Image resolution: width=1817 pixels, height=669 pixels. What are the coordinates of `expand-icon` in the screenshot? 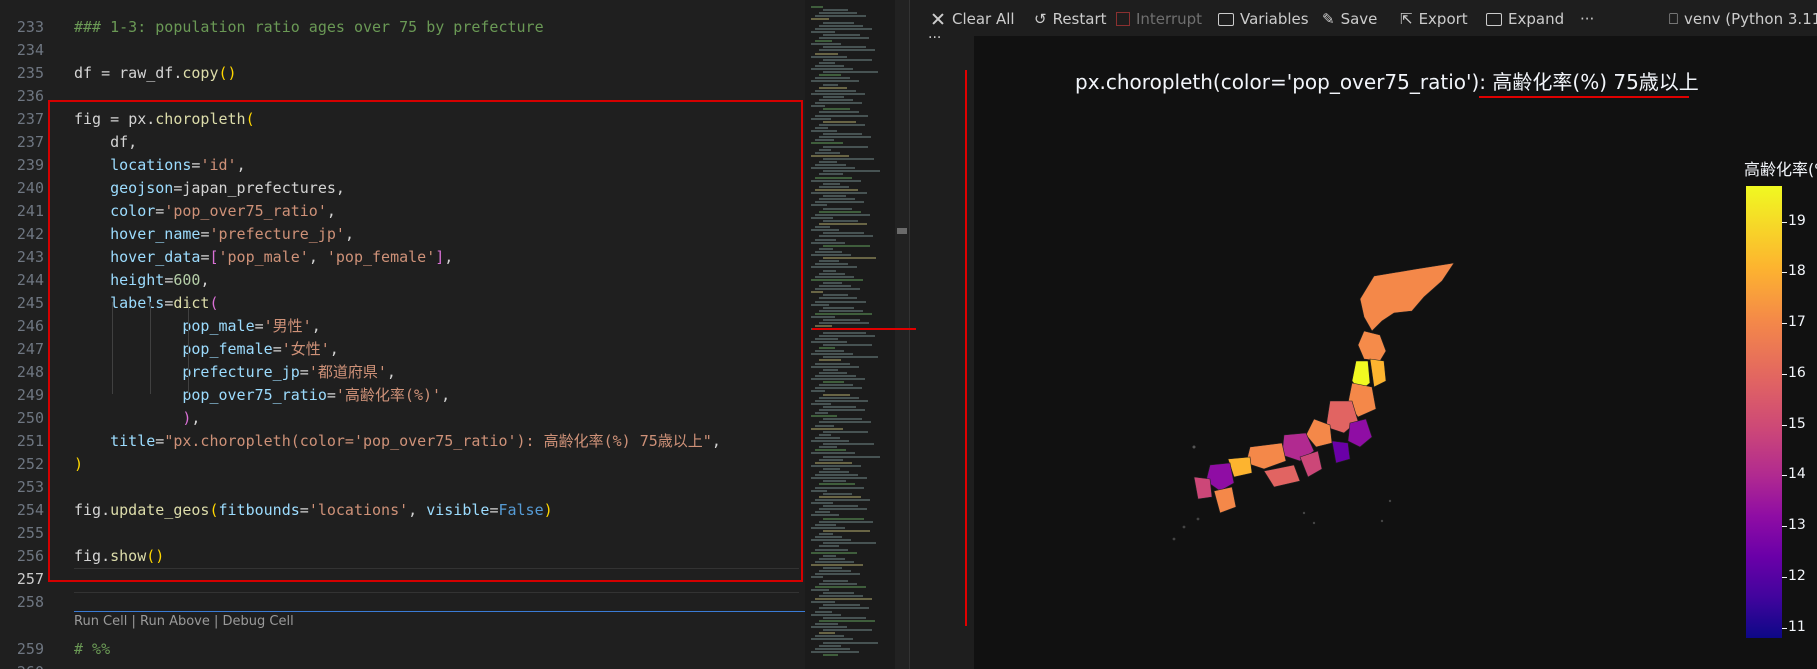 It's located at (1494, 19).